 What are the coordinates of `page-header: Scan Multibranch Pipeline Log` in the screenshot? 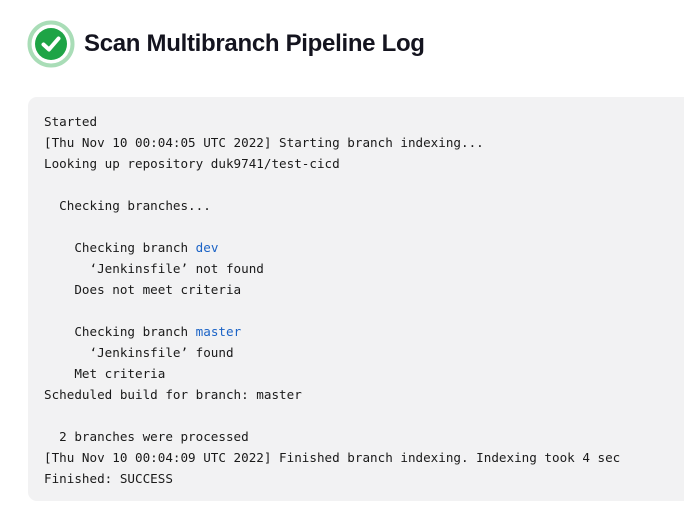 It's located at (226, 44).